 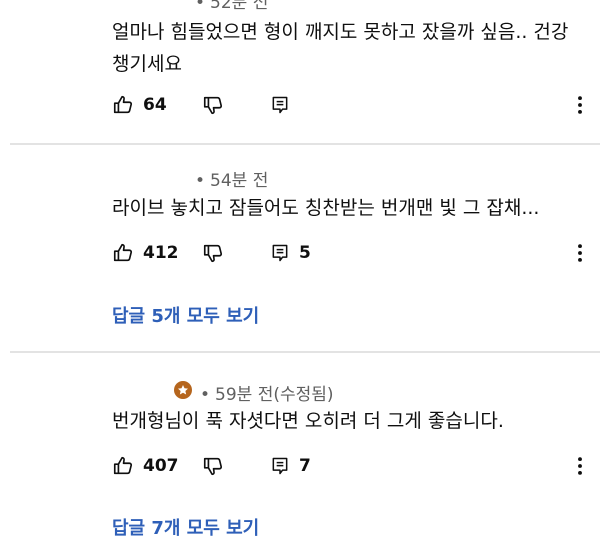 I want to click on creator-star-badge-icon, so click(x=183, y=390).